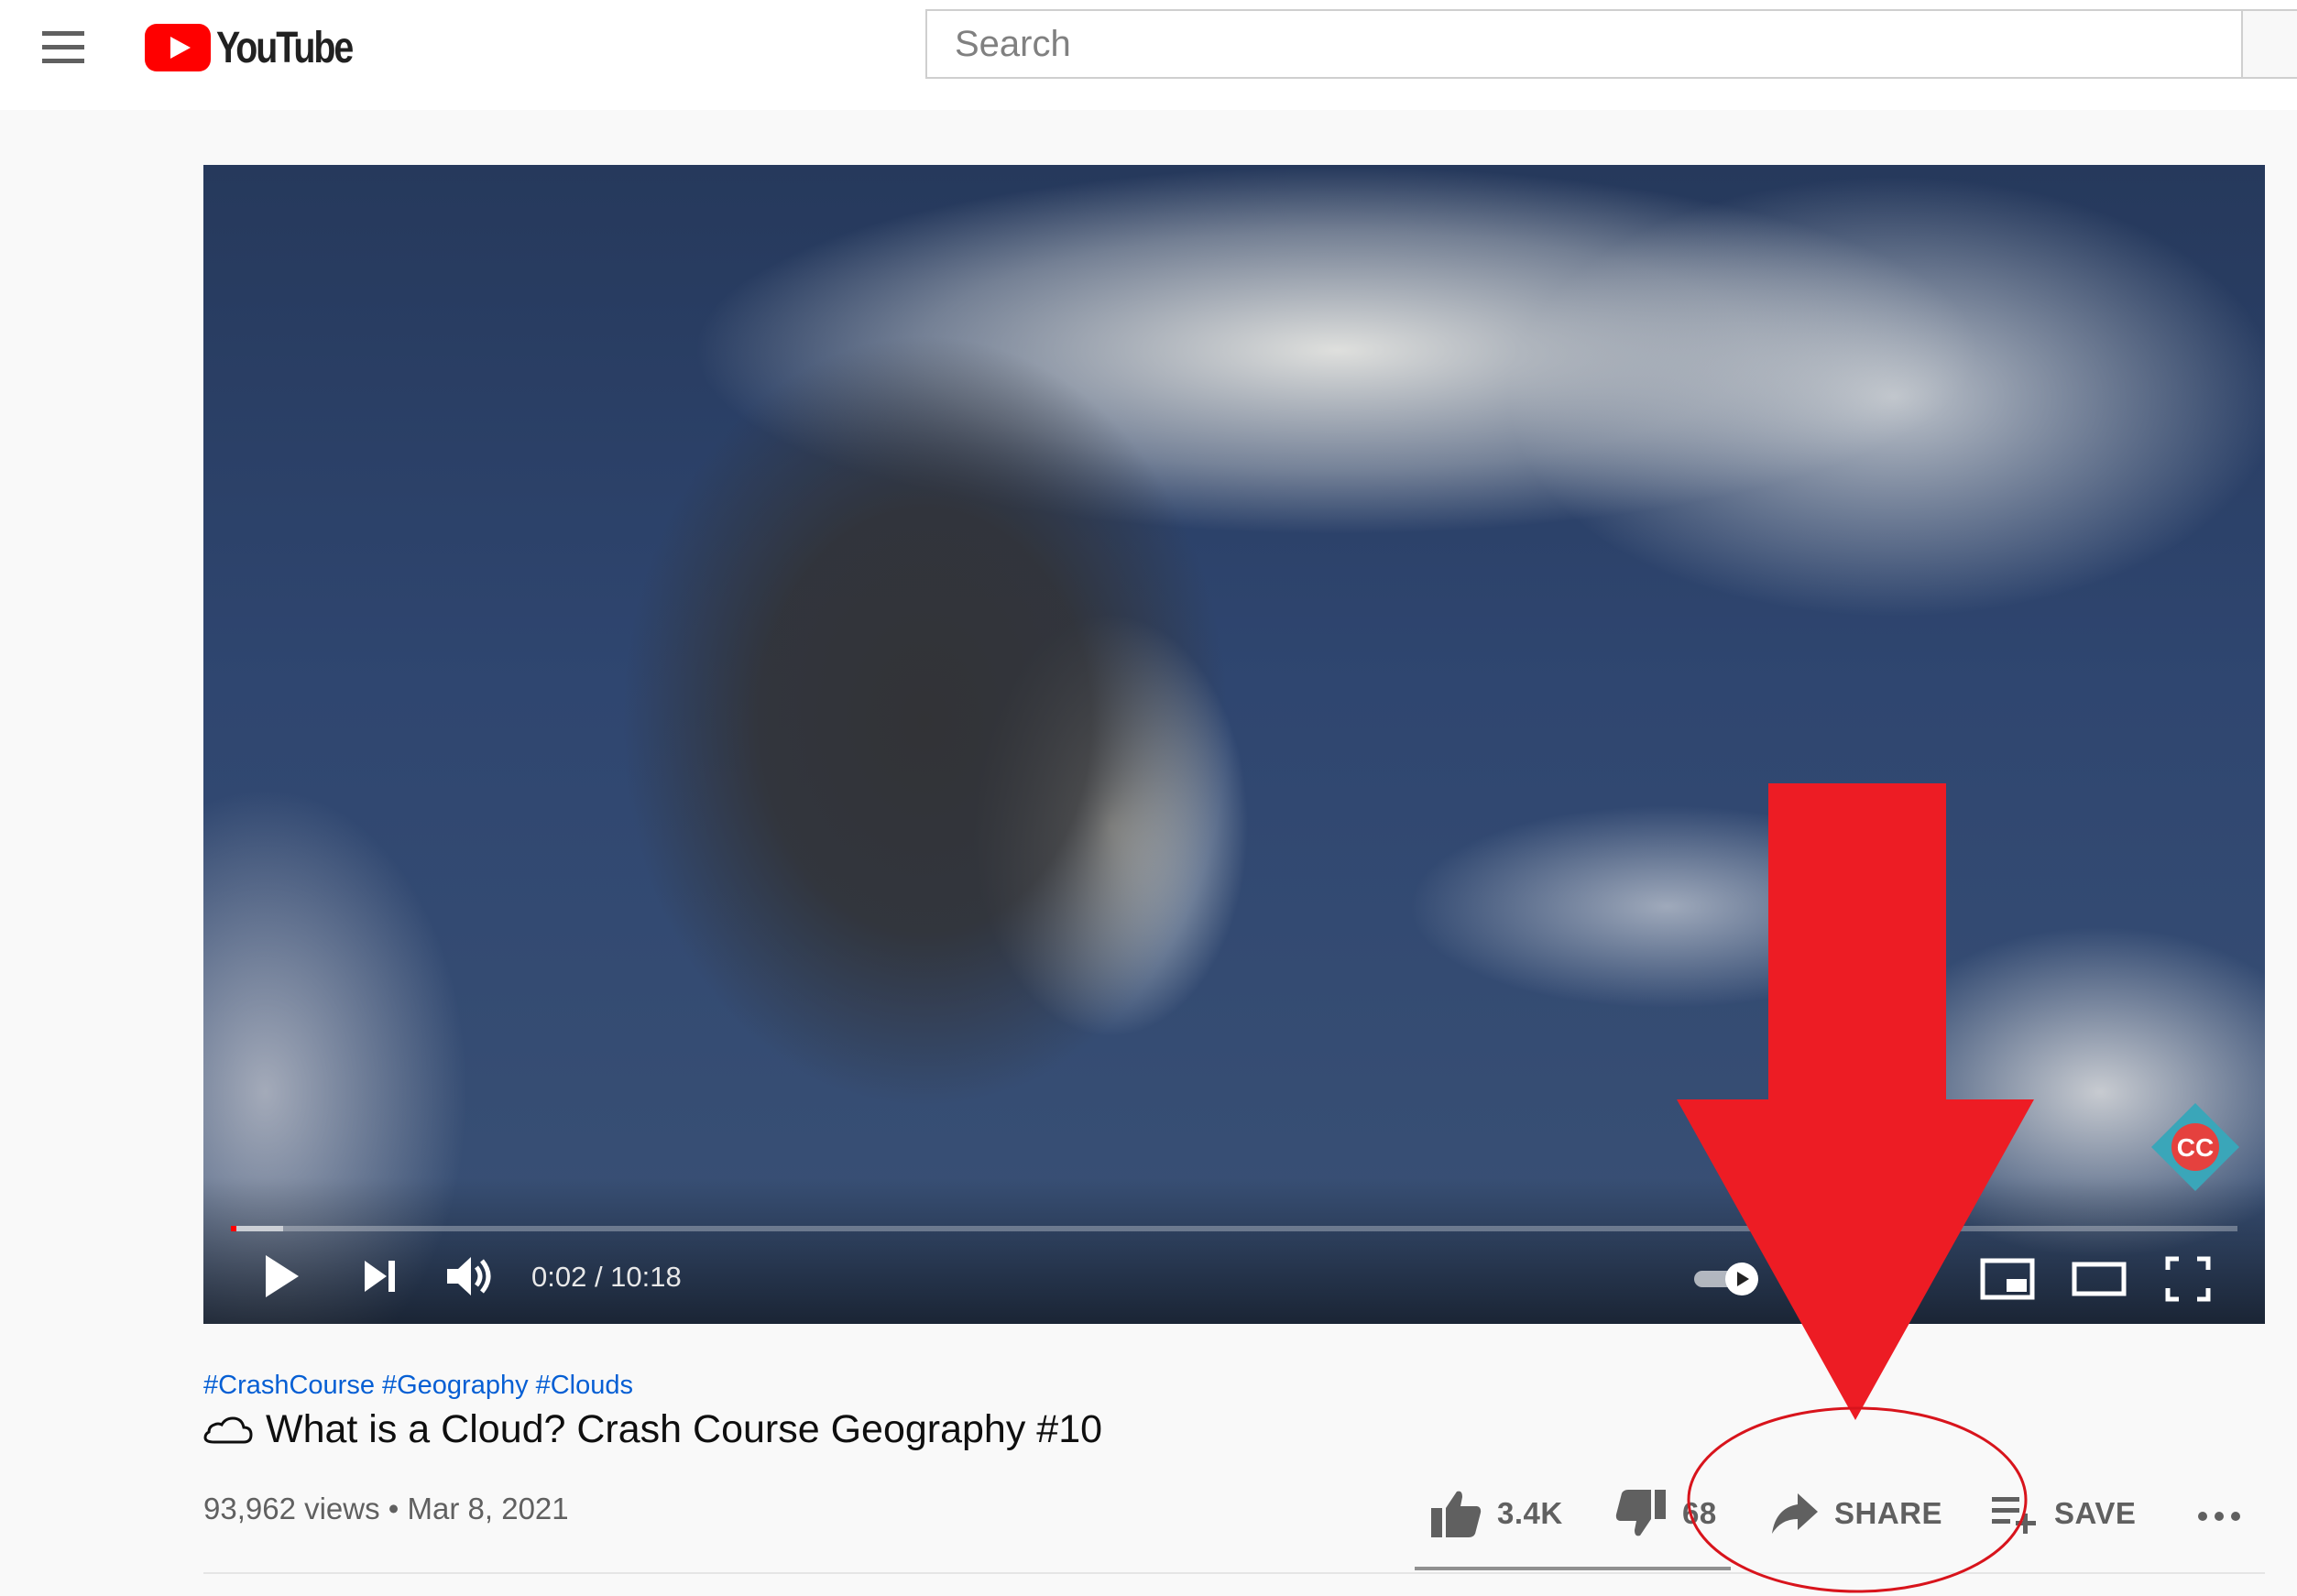 The image size is (2297, 1596). Describe the element at coordinates (1795, 1513) in the screenshot. I see `share-icon` at that location.